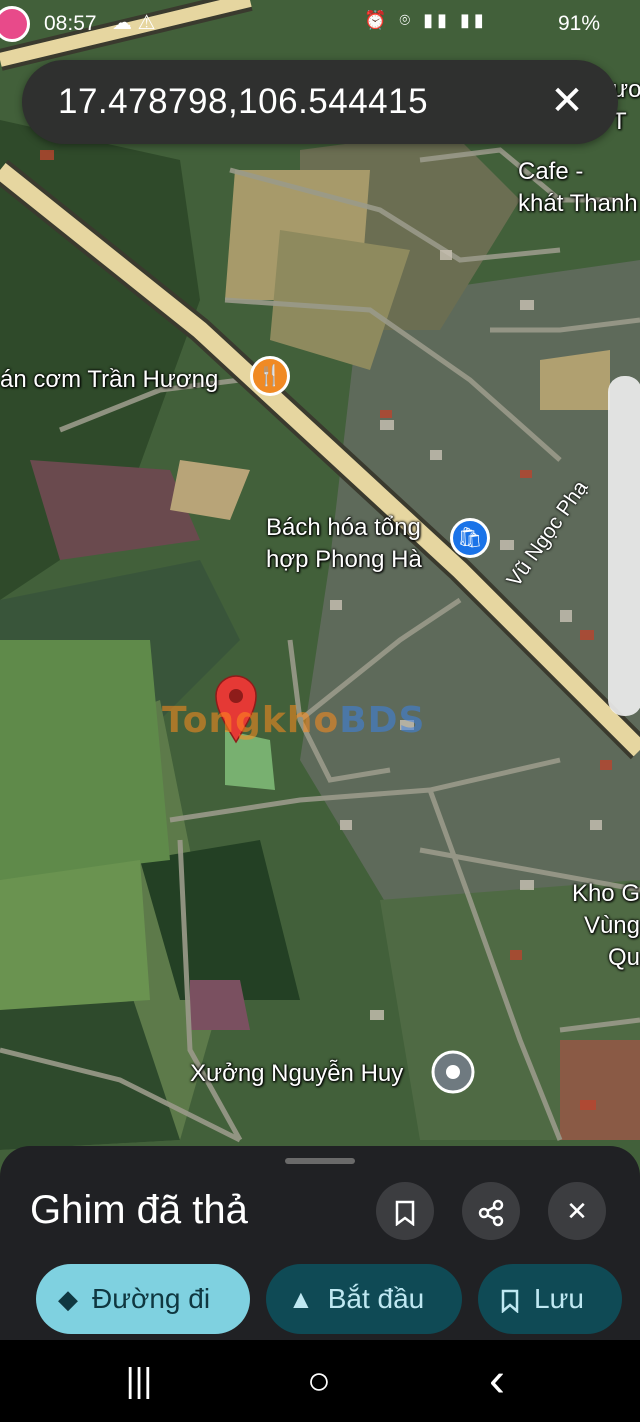 Image resolution: width=640 pixels, height=1422 pixels. What do you see at coordinates (578, 23) in the screenshot?
I see `battery-level: 91%` at bounding box center [578, 23].